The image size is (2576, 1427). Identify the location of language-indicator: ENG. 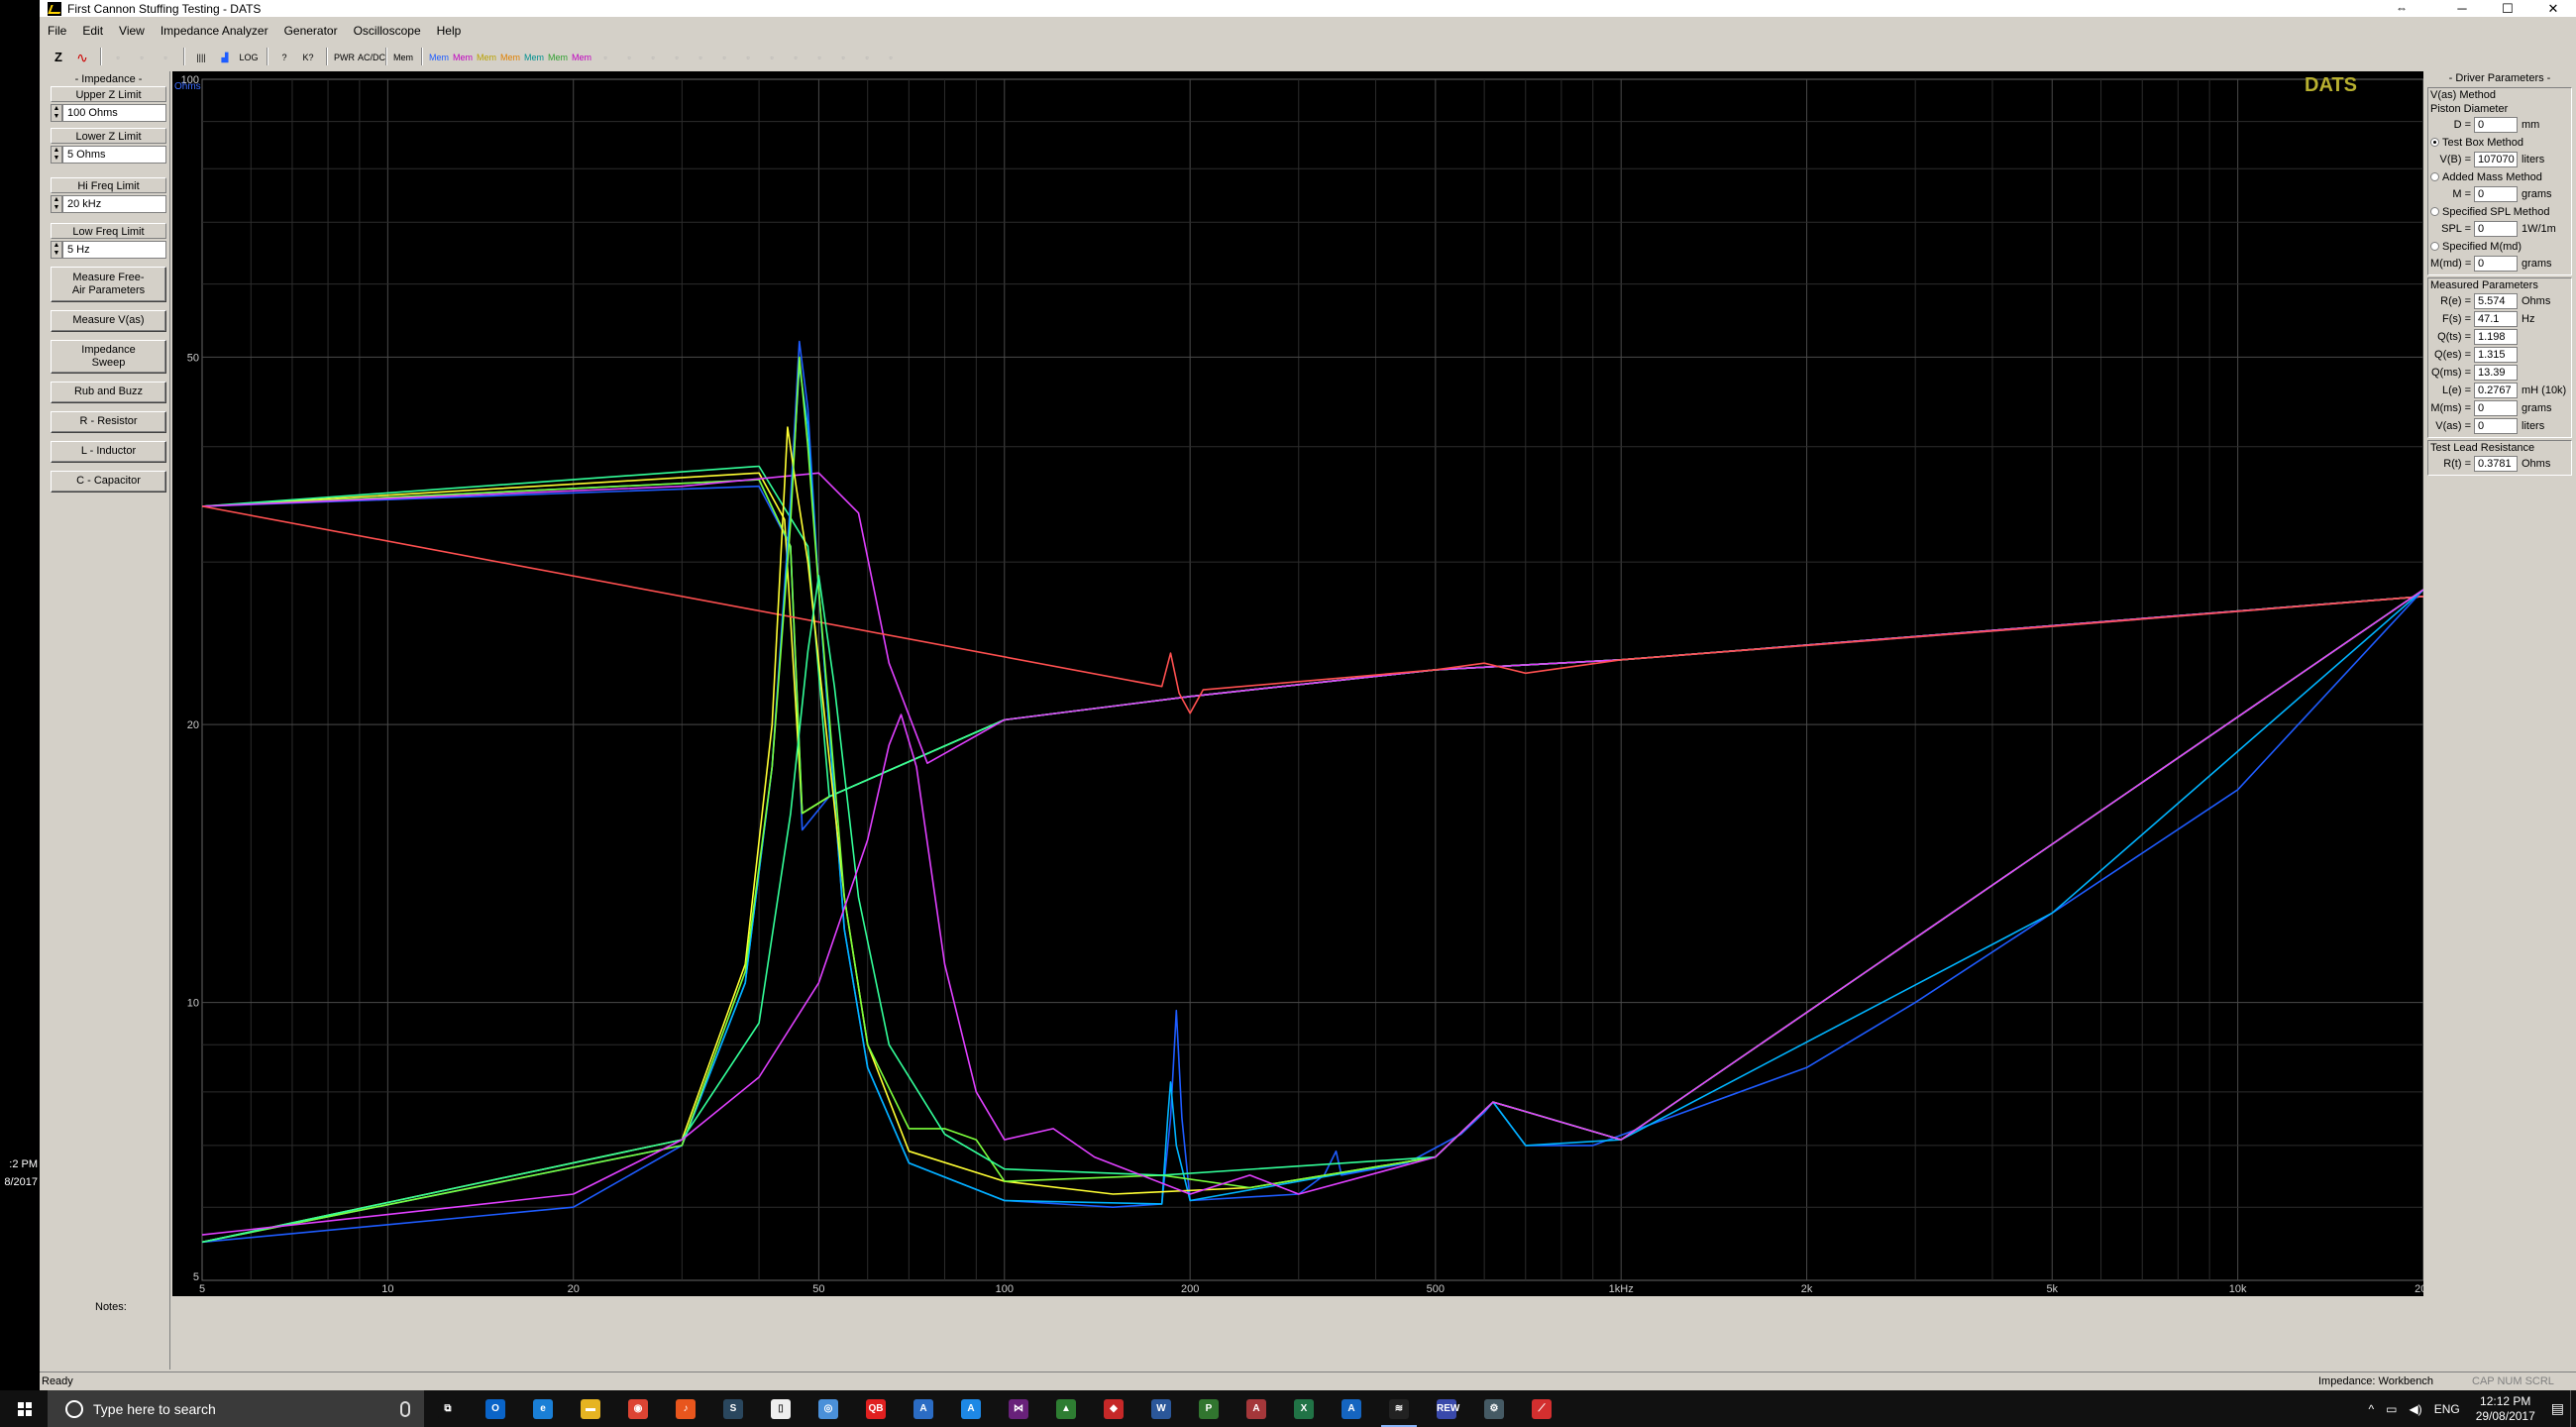
(2447, 1409).